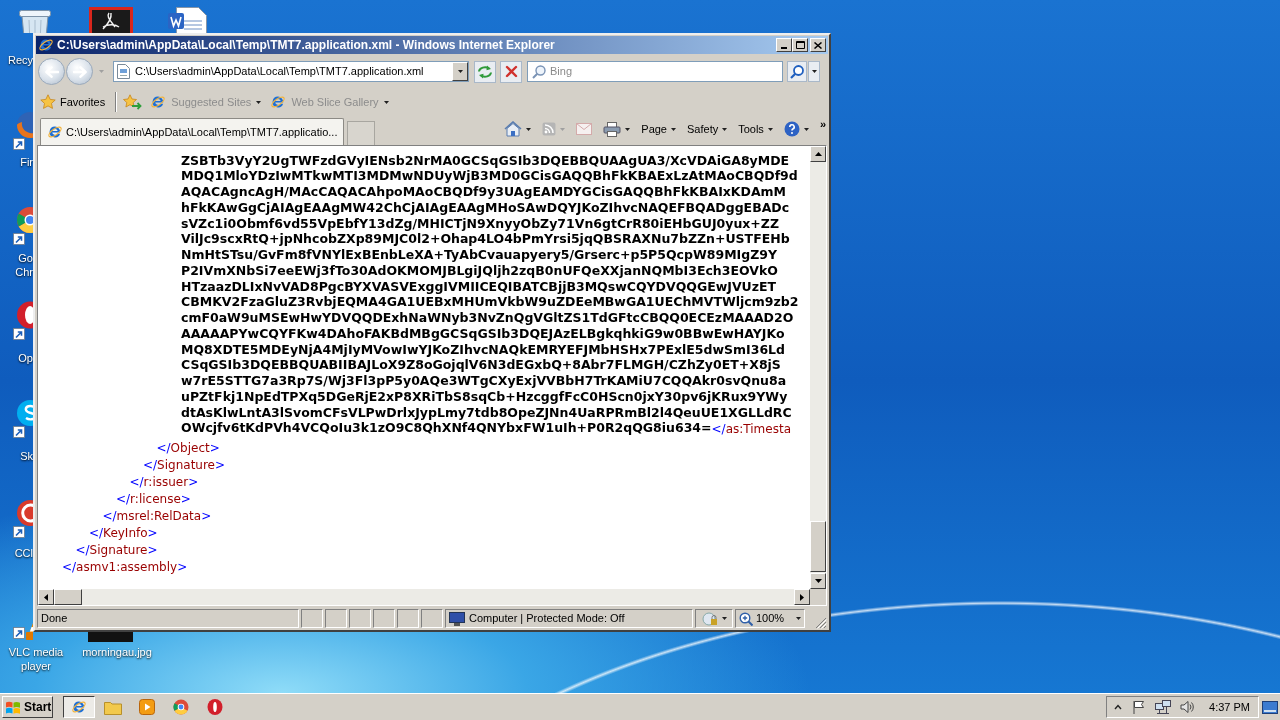 This screenshot has height=720, width=1280. I want to click on feed-icon, so click(549, 129).